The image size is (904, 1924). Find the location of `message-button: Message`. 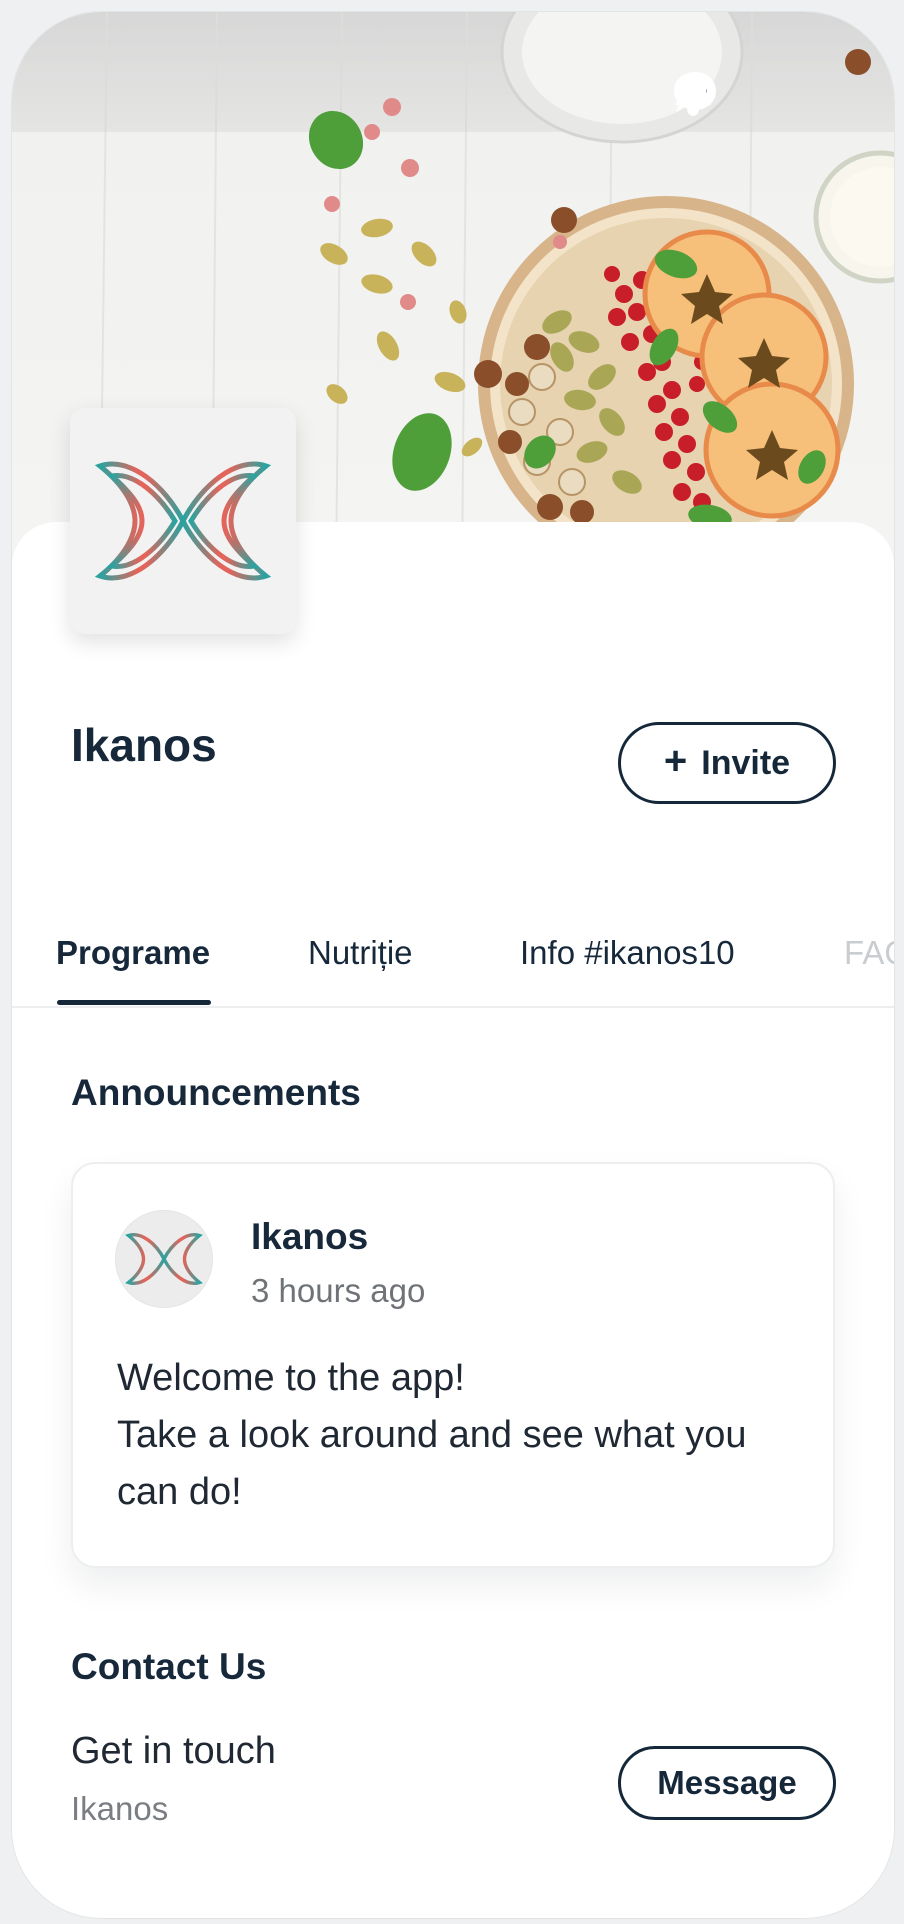

message-button: Message is located at coordinates (727, 1783).